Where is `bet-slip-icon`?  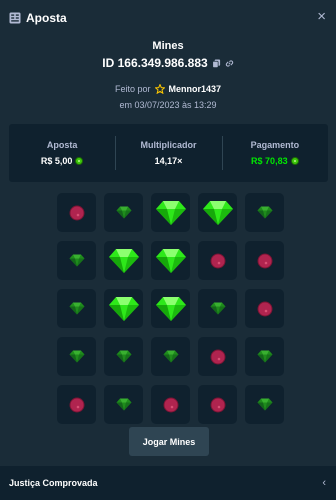
bet-slip-icon is located at coordinates (15, 18).